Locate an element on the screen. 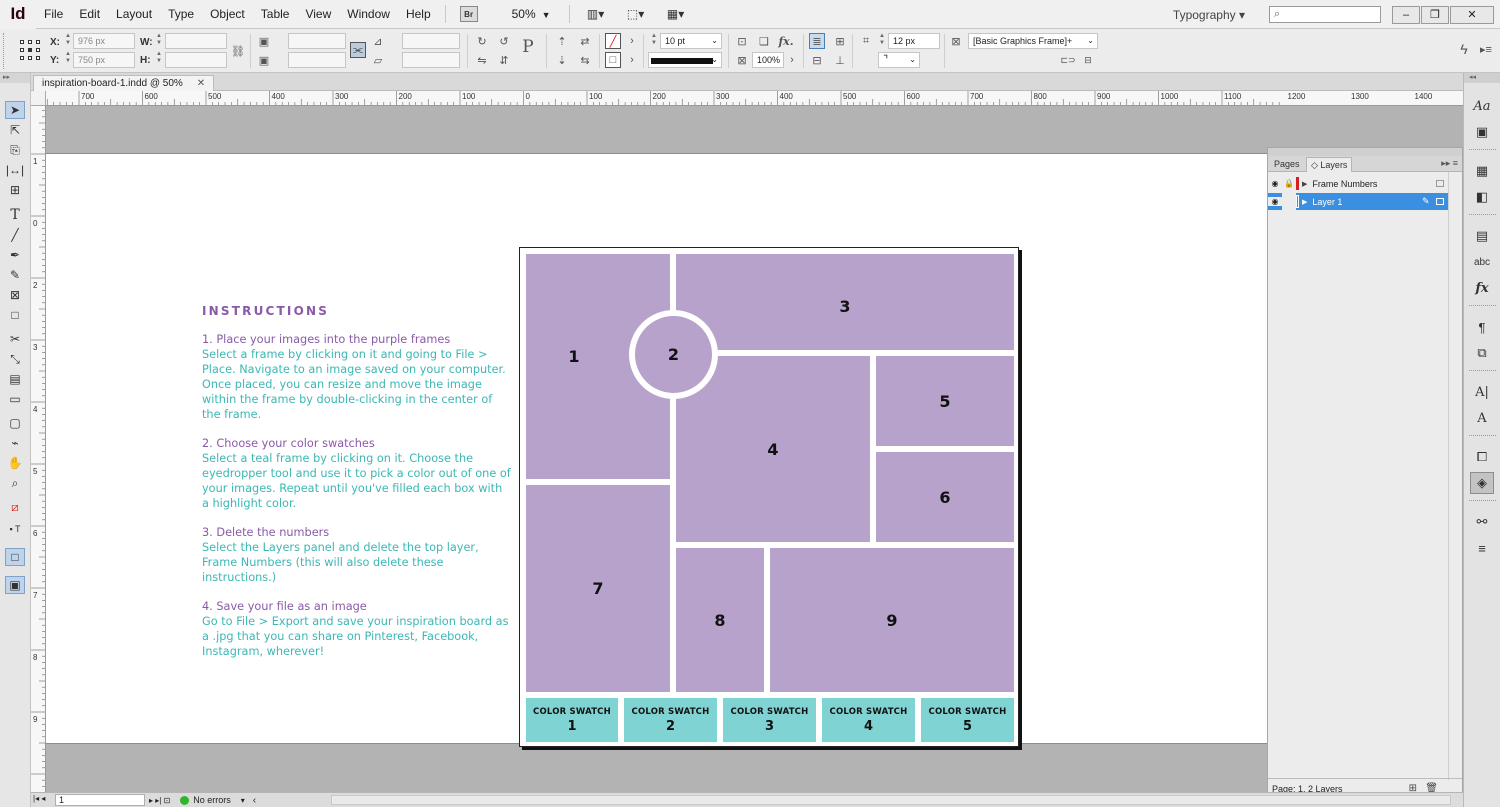 The height and width of the screenshot is (807, 1500). w-stepper: ▲ ▼ is located at coordinates (159, 41).